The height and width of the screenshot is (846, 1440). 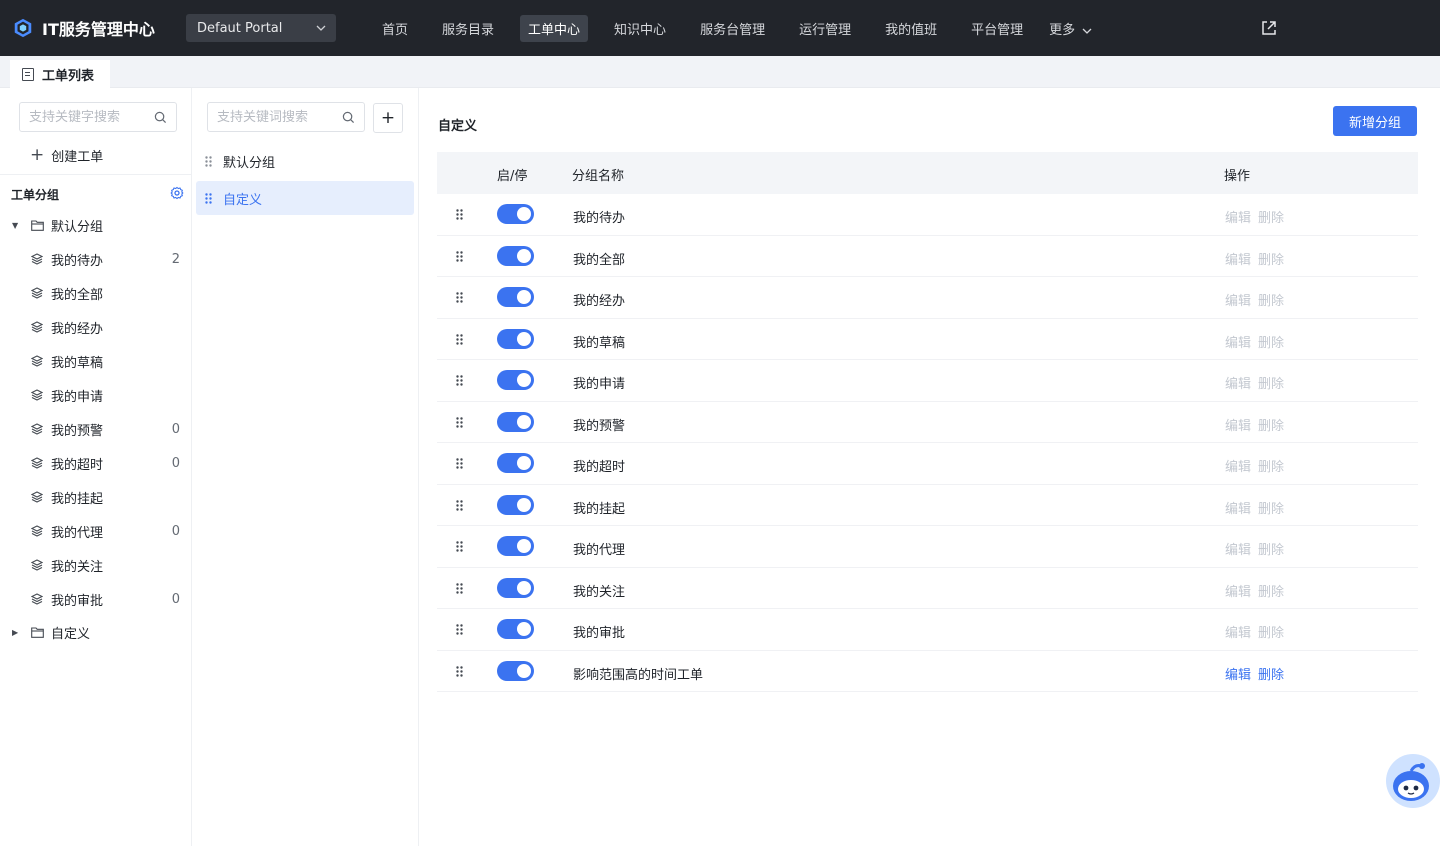 I want to click on nav-ticket-center: 工单中心, so click(x=554, y=28).